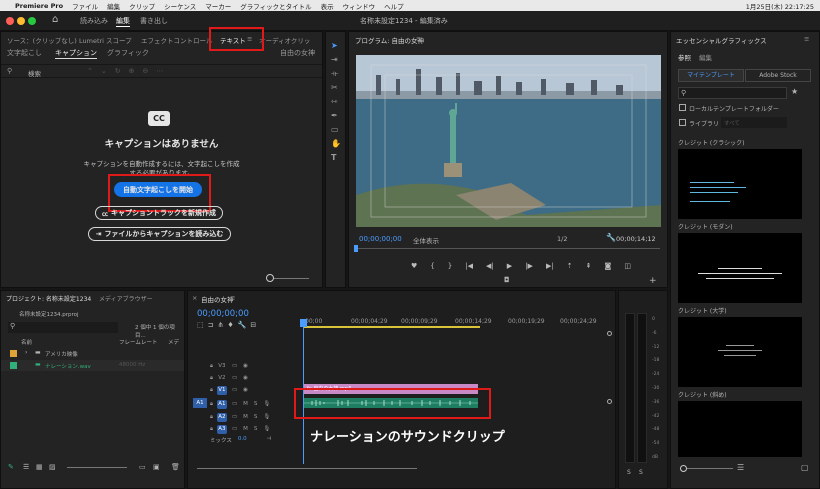 Image resolution: width=820 pixels, height=489 pixels. Describe the element at coordinates (327, 6) in the screenshot. I see `menu-view: 表示` at that location.